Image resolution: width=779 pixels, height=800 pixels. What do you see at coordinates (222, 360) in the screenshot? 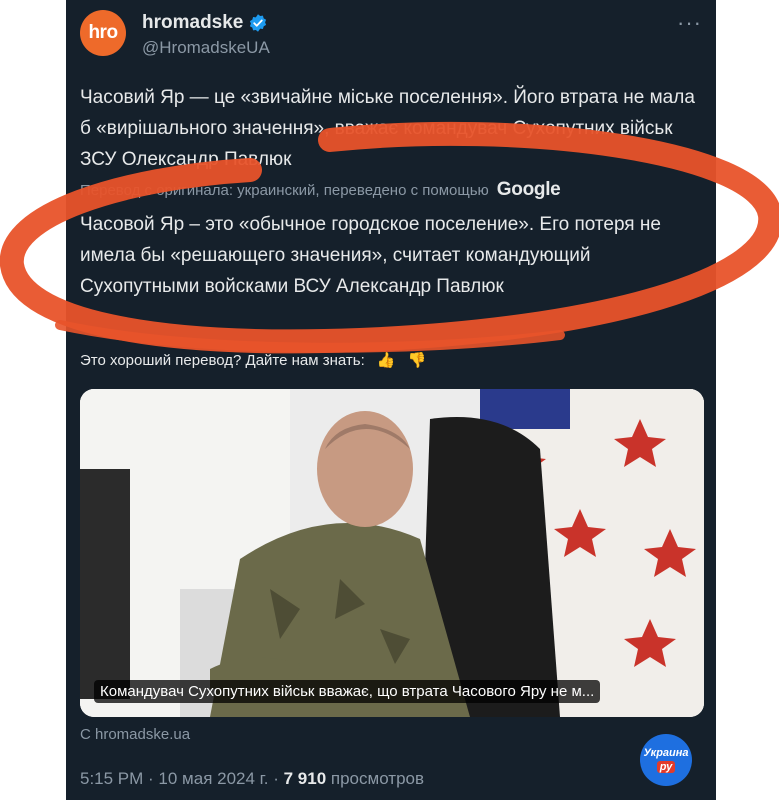
I see `feedback-label: Это хороший перевод? Дайте нам знать:` at bounding box center [222, 360].